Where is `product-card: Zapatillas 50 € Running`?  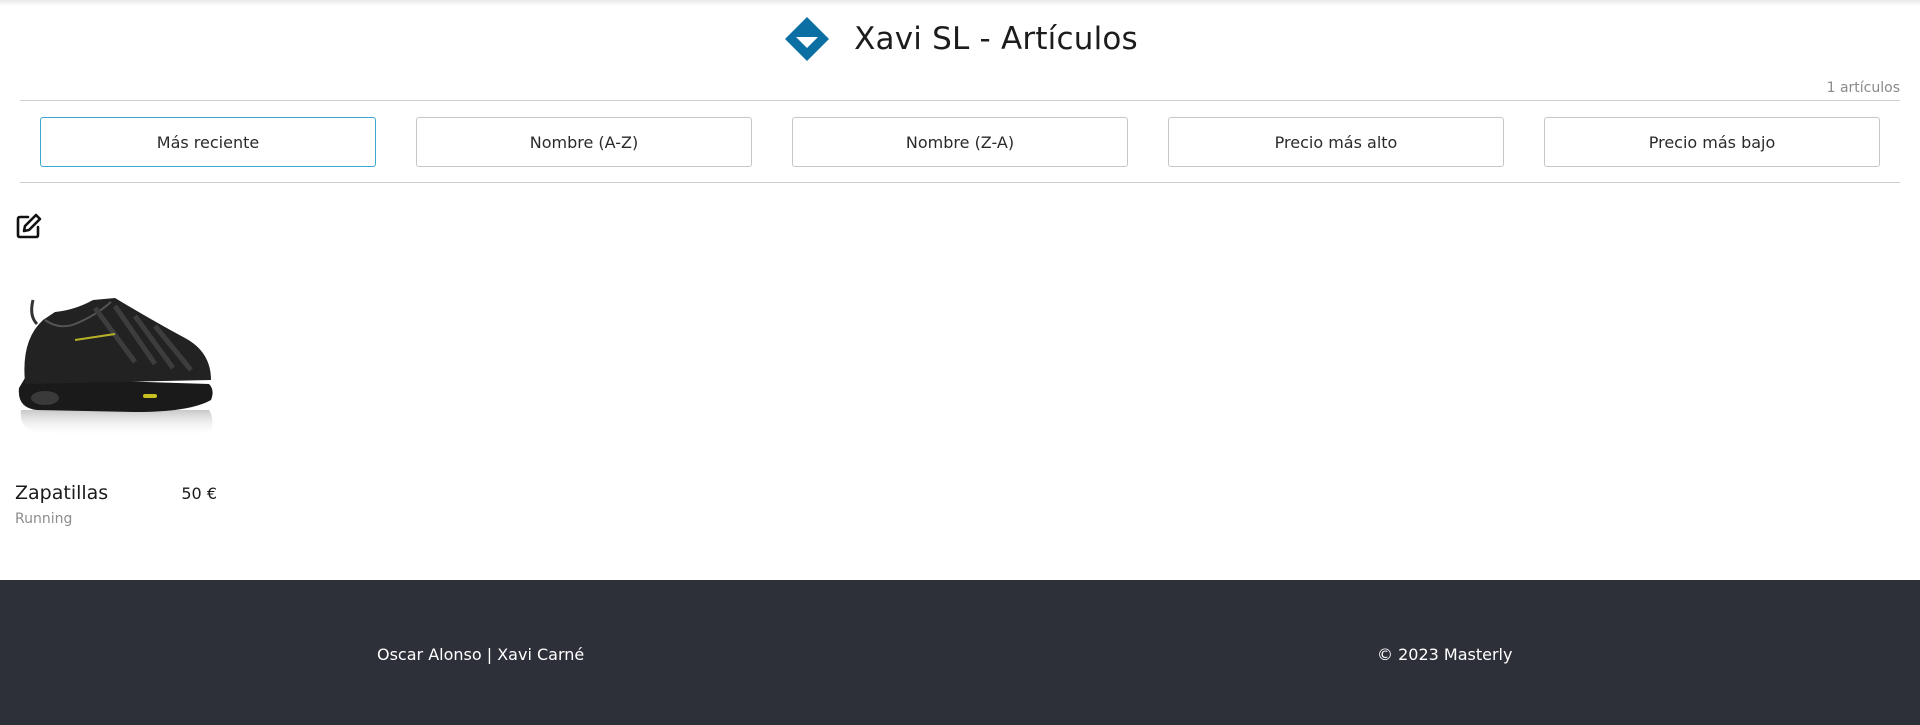 product-card: Zapatillas 50 € Running is located at coordinates (116, 395).